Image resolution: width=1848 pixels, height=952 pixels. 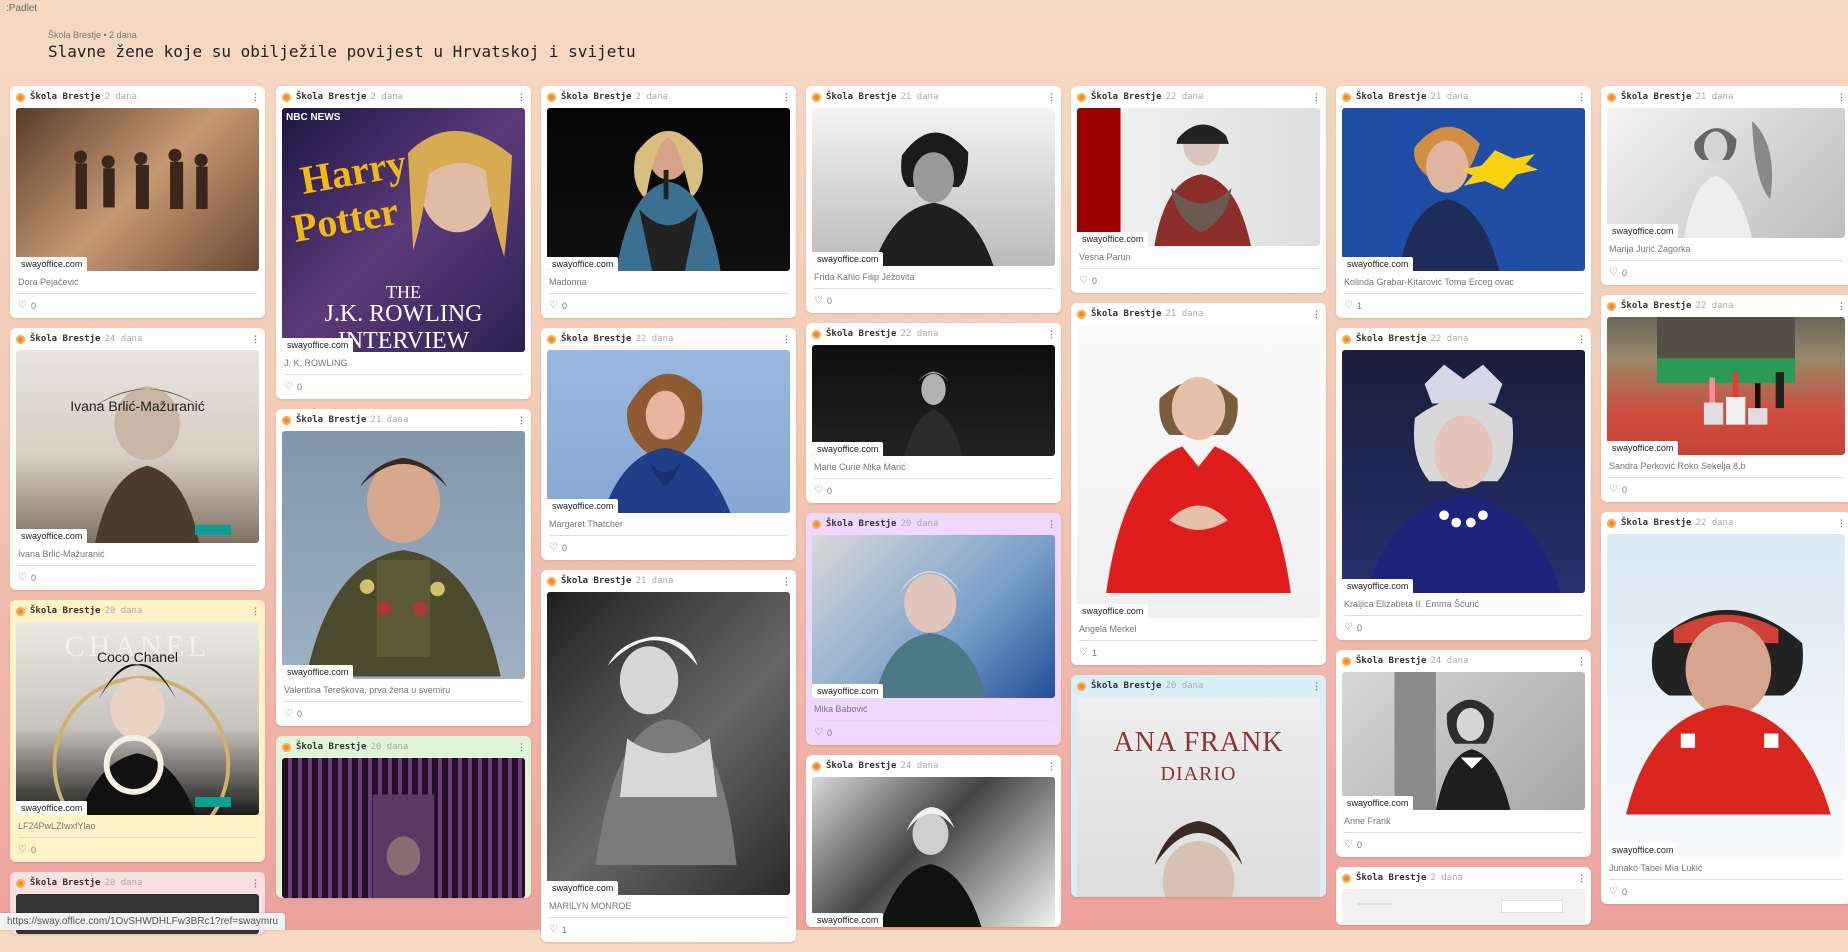 I want to click on post-card: Škola Brestje 24 dana ⋮ swayoffice.com, so click(x=933, y=841).